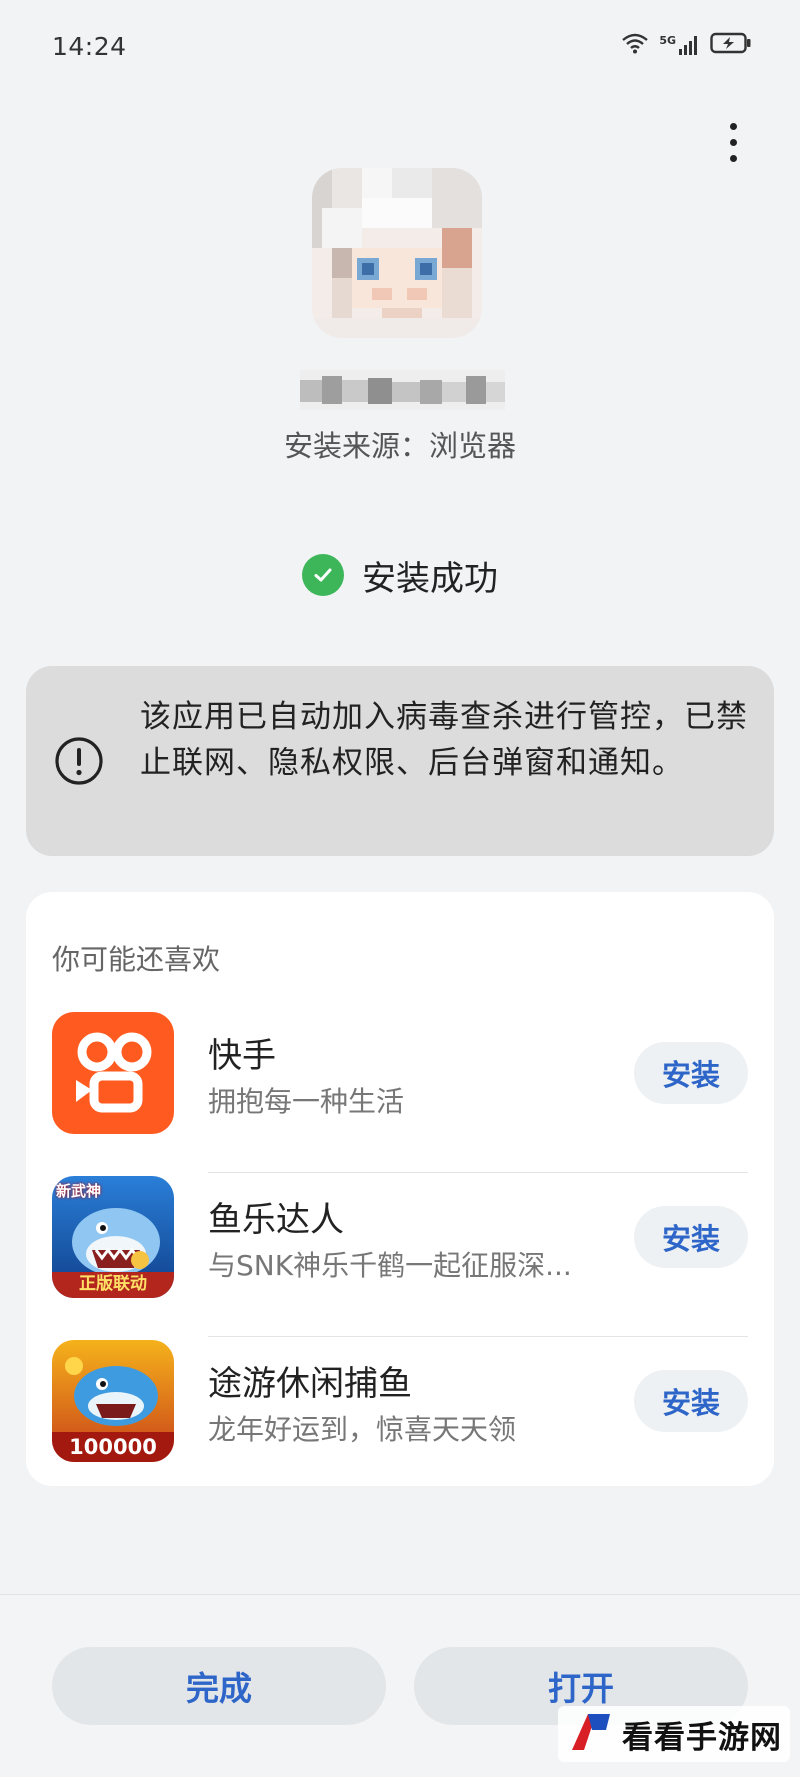 The height and width of the screenshot is (1777, 800). Describe the element at coordinates (276, 1220) in the screenshot. I see `rec-app-name: 鱼乐达人` at that location.